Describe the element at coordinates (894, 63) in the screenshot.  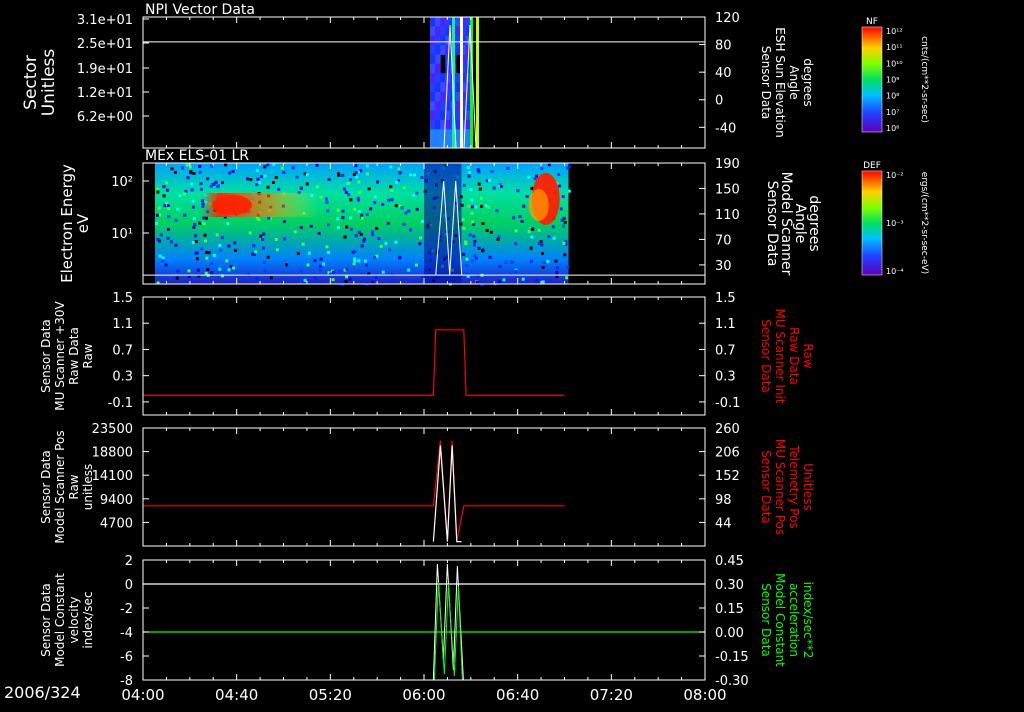
I see `colorbar-tick-label: 10¹⁰` at that location.